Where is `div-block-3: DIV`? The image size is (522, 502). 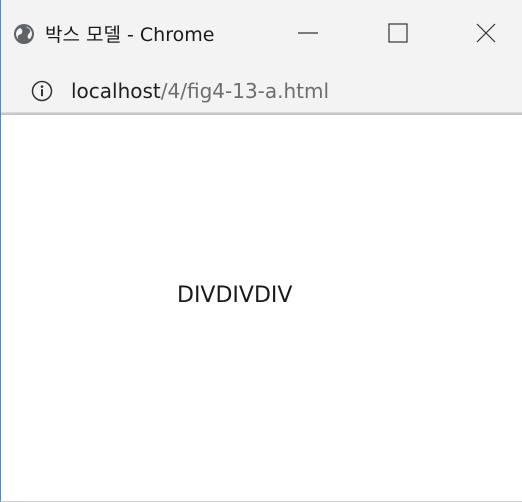 div-block-3: DIV is located at coordinates (273, 295).